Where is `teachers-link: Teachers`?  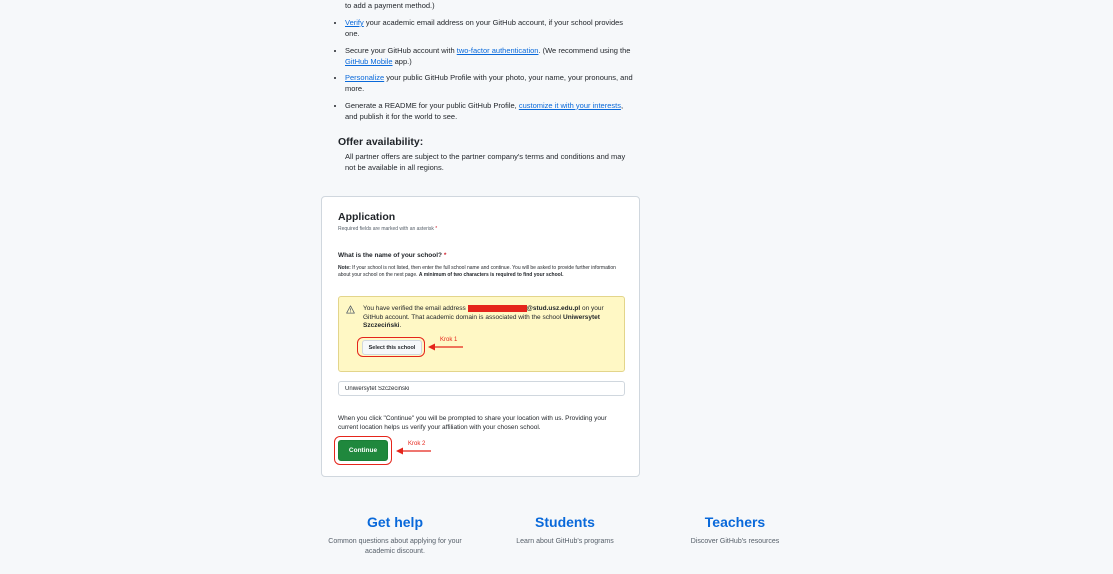 teachers-link: Teachers is located at coordinates (735, 522).